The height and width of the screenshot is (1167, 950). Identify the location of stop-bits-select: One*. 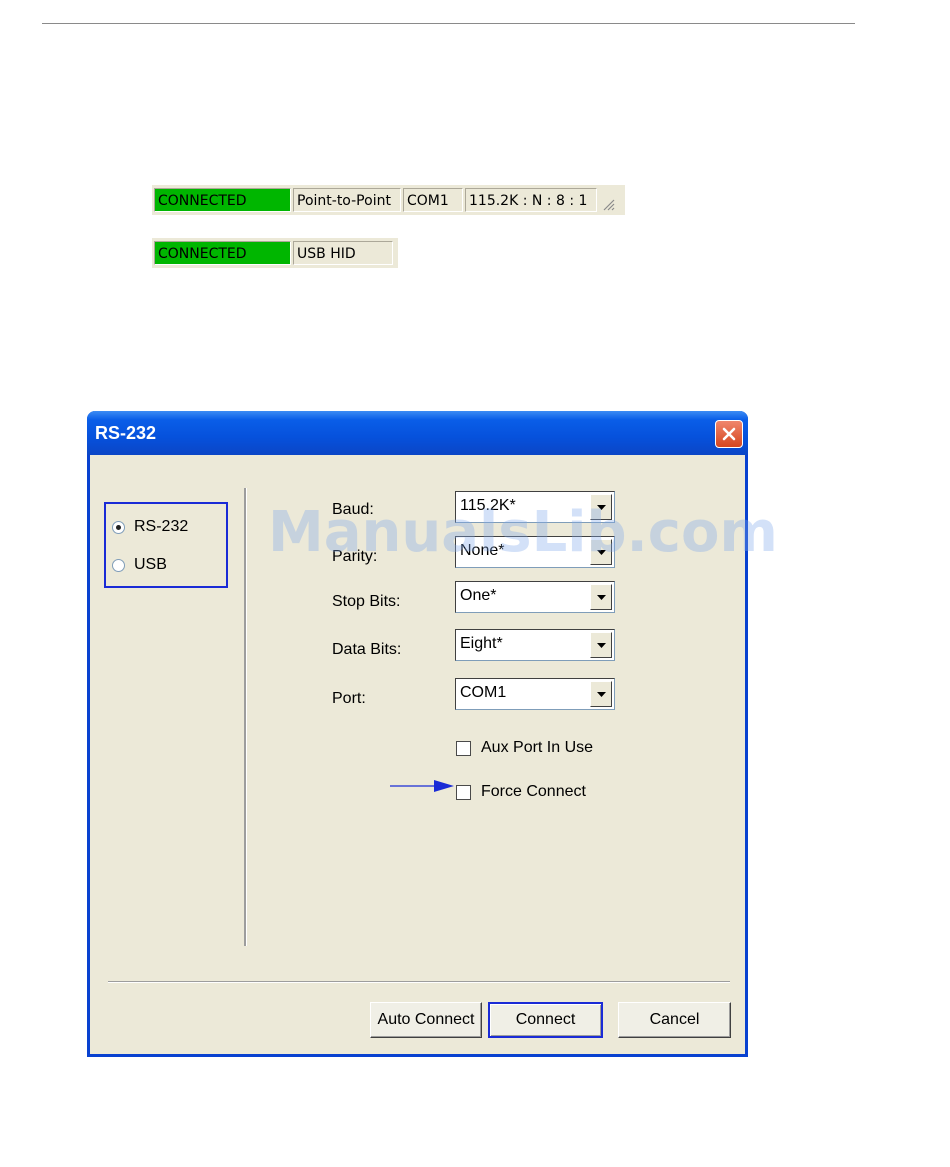
(535, 597).